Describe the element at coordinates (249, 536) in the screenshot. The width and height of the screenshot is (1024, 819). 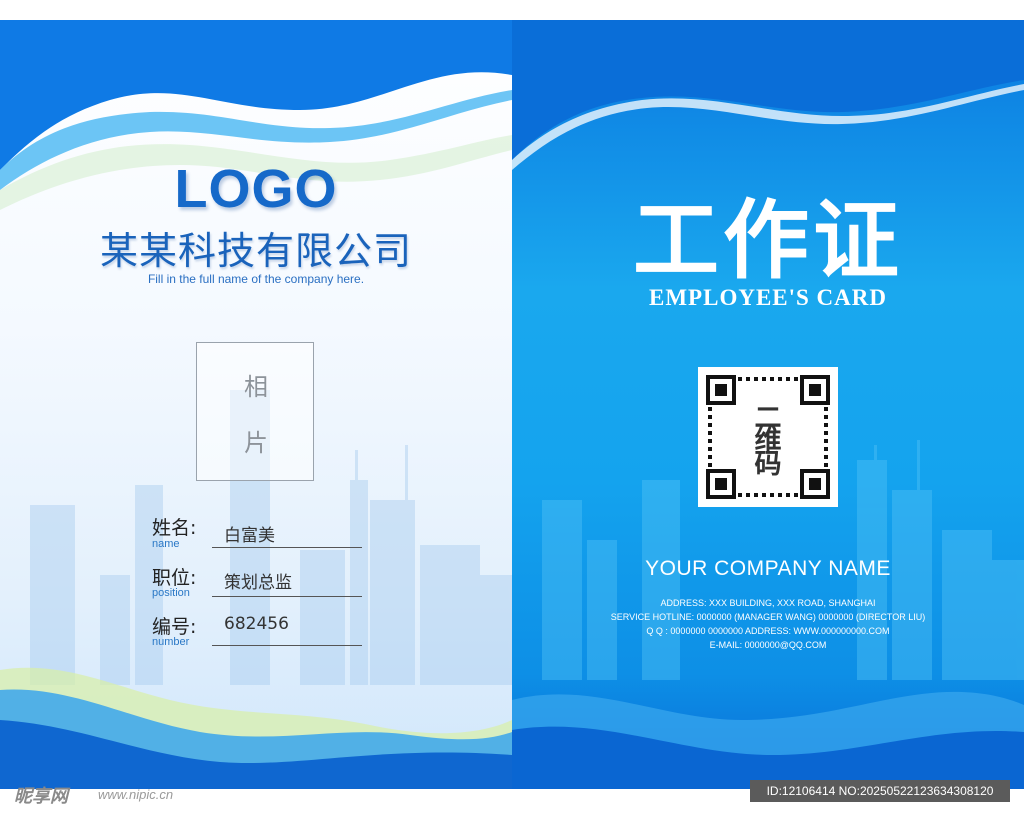
I see `field-name-value: 白富美` at that location.